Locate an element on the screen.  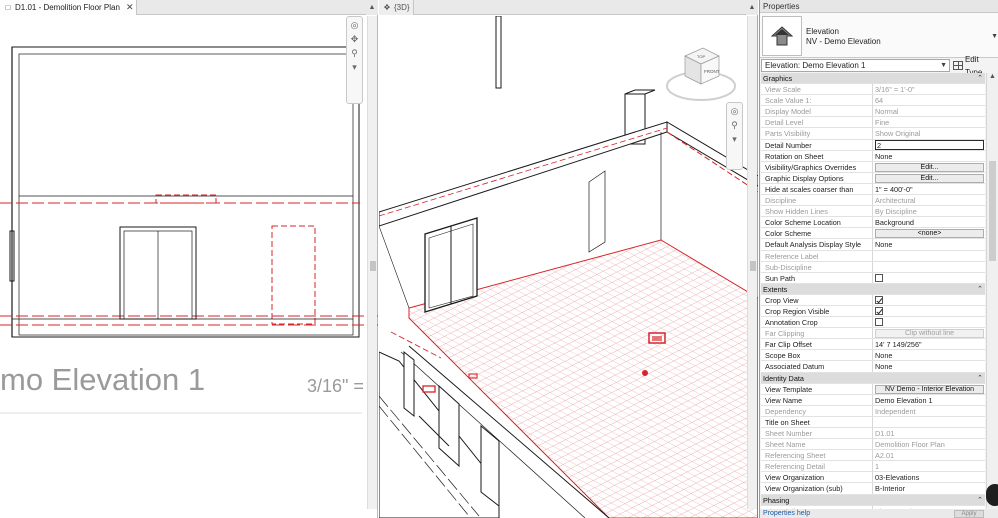
property-value: 03-Elevations is located at coordinates (929, 477).